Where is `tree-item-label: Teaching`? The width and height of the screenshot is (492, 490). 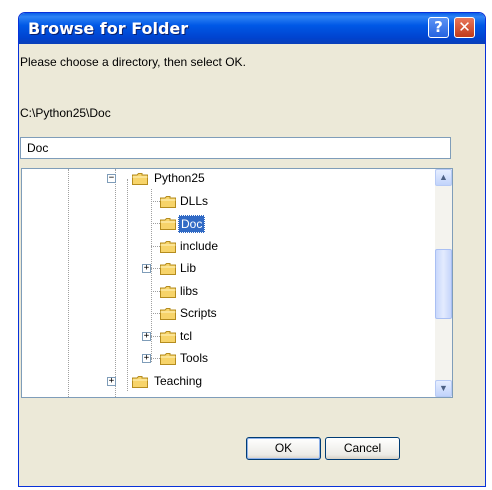 tree-item-label: Teaching is located at coordinates (178, 380).